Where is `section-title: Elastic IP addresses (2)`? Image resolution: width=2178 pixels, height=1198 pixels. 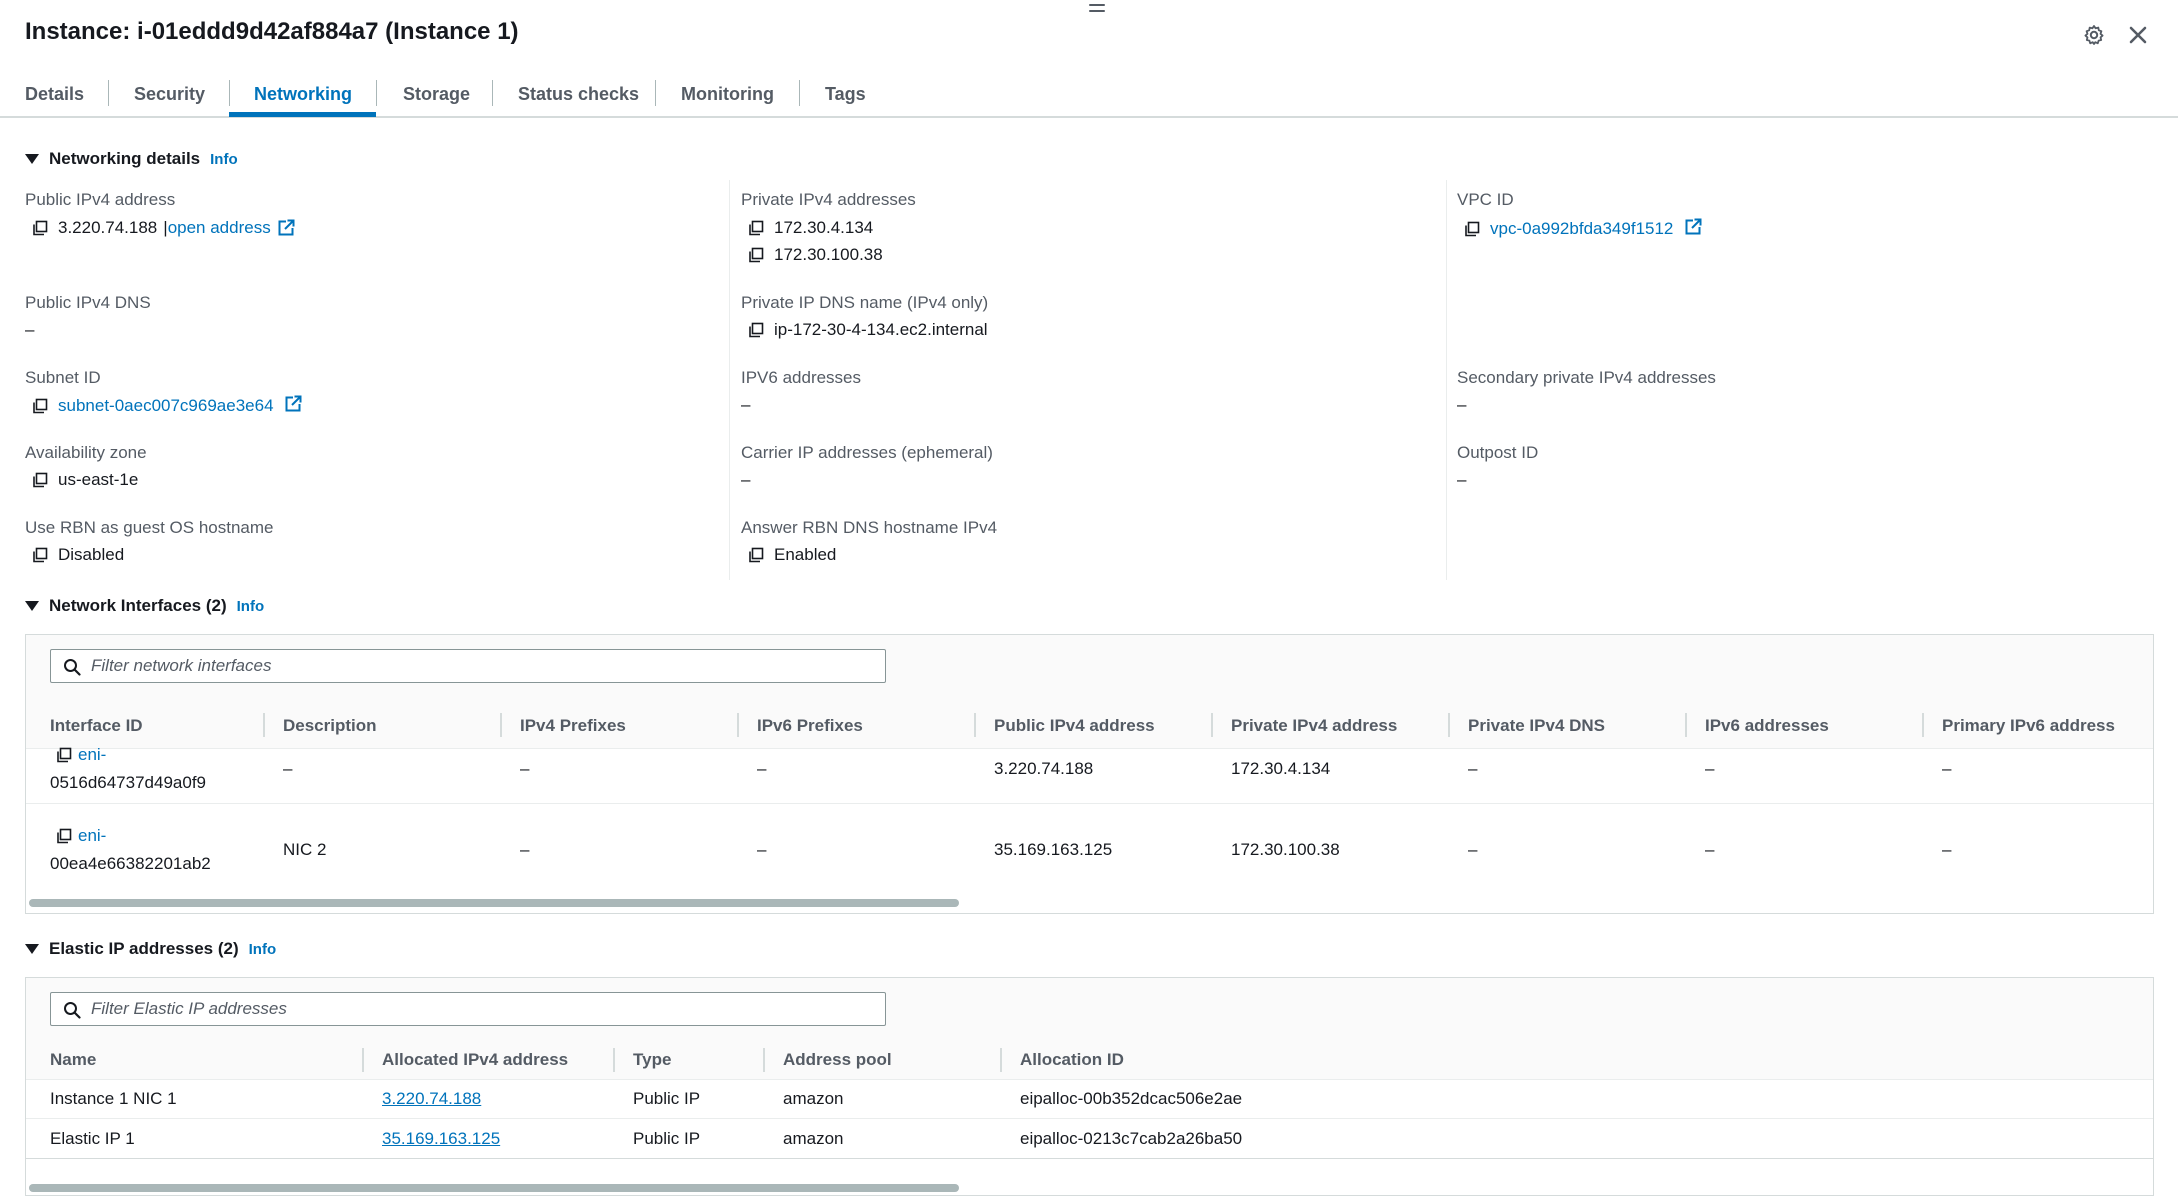
section-title: Elastic IP addresses (2) is located at coordinates (144, 948).